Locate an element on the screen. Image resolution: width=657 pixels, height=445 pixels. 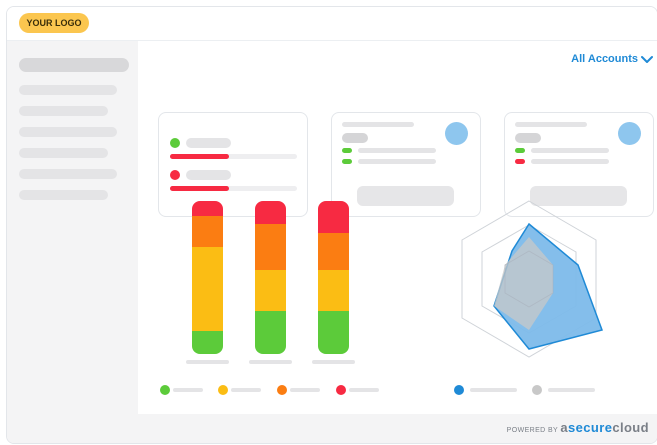
status-chip-red is located at coordinates (520, 161).